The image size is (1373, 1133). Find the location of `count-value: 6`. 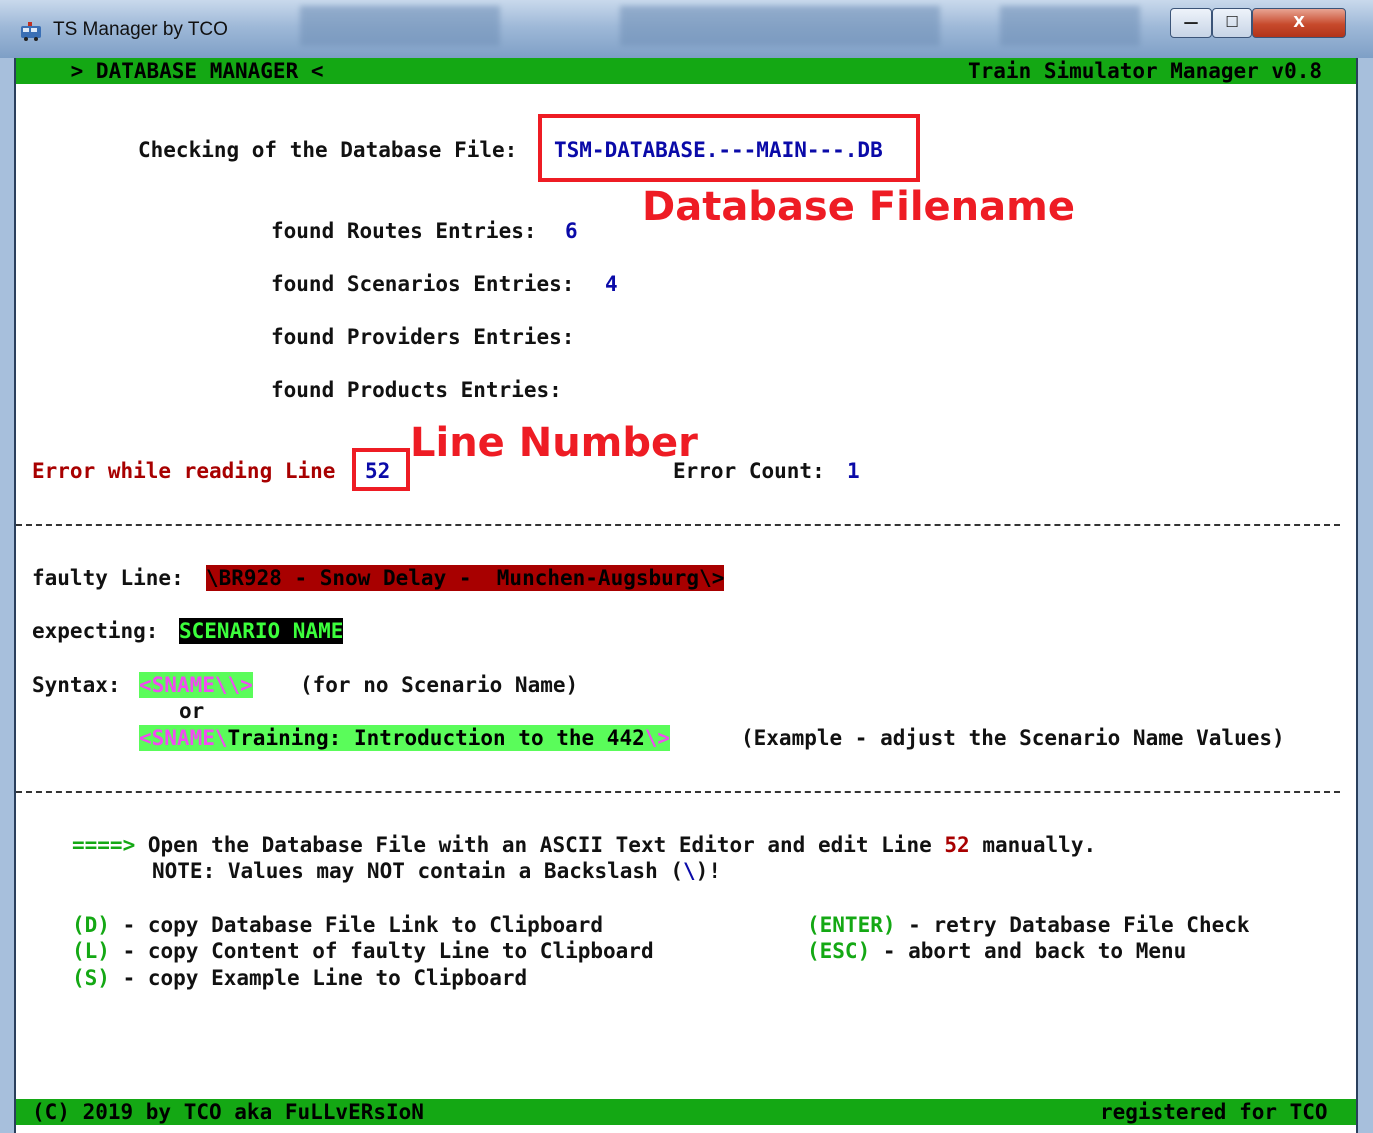

count-value: 6 is located at coordinates (571, 231).